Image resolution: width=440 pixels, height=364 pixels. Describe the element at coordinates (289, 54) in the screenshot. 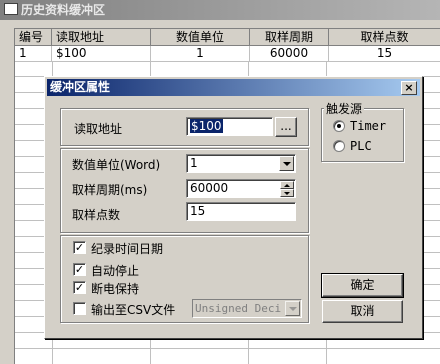

I see `cell-period: 60000` at that location.